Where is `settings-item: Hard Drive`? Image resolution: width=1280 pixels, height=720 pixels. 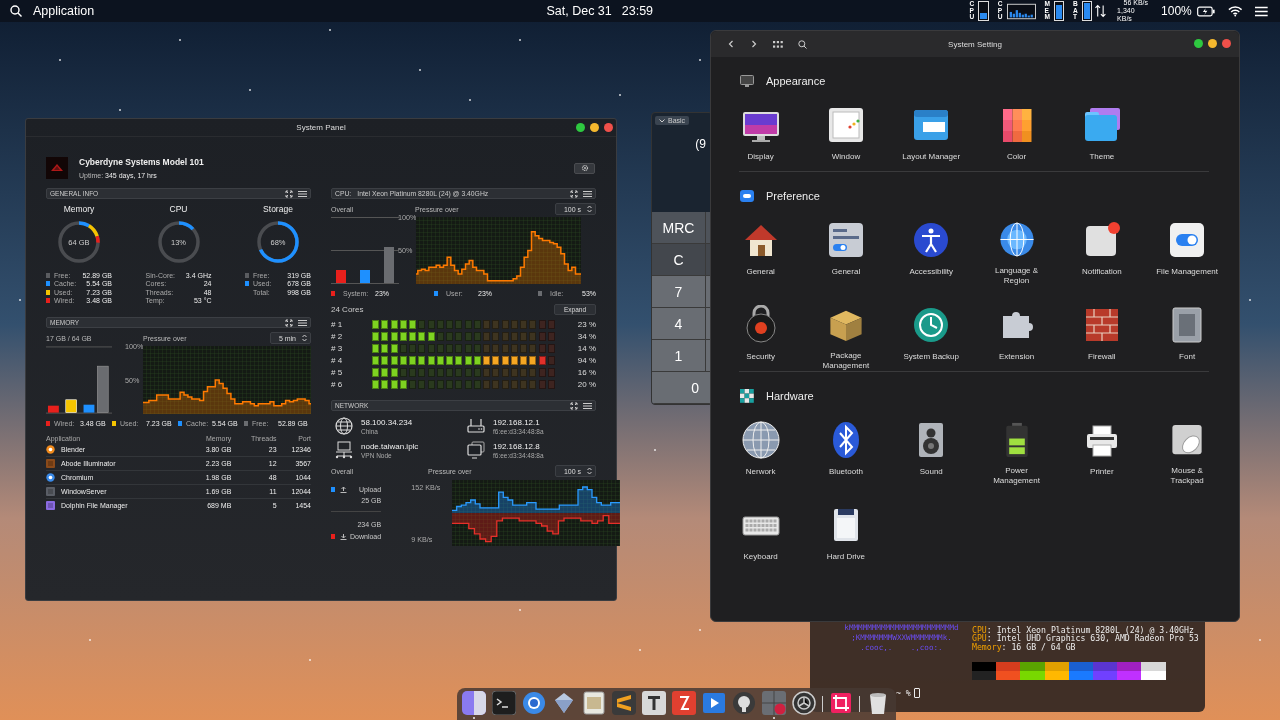
settings-item: Hard Drive is located at coordinates (846, 538).